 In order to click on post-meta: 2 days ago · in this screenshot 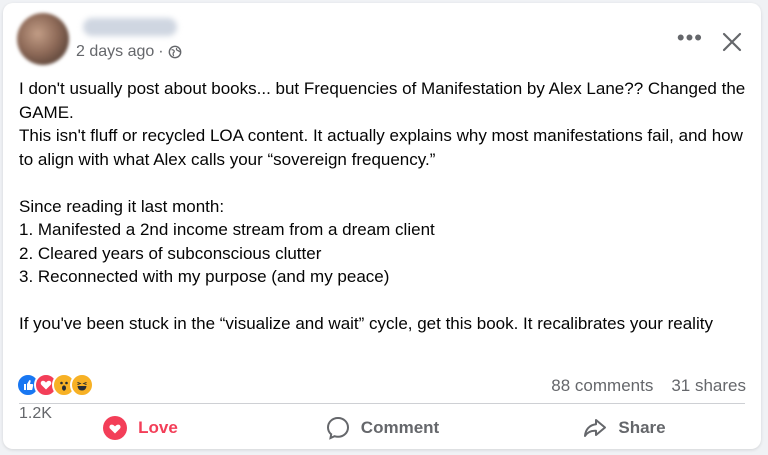, I will do `click(129, 52)`.